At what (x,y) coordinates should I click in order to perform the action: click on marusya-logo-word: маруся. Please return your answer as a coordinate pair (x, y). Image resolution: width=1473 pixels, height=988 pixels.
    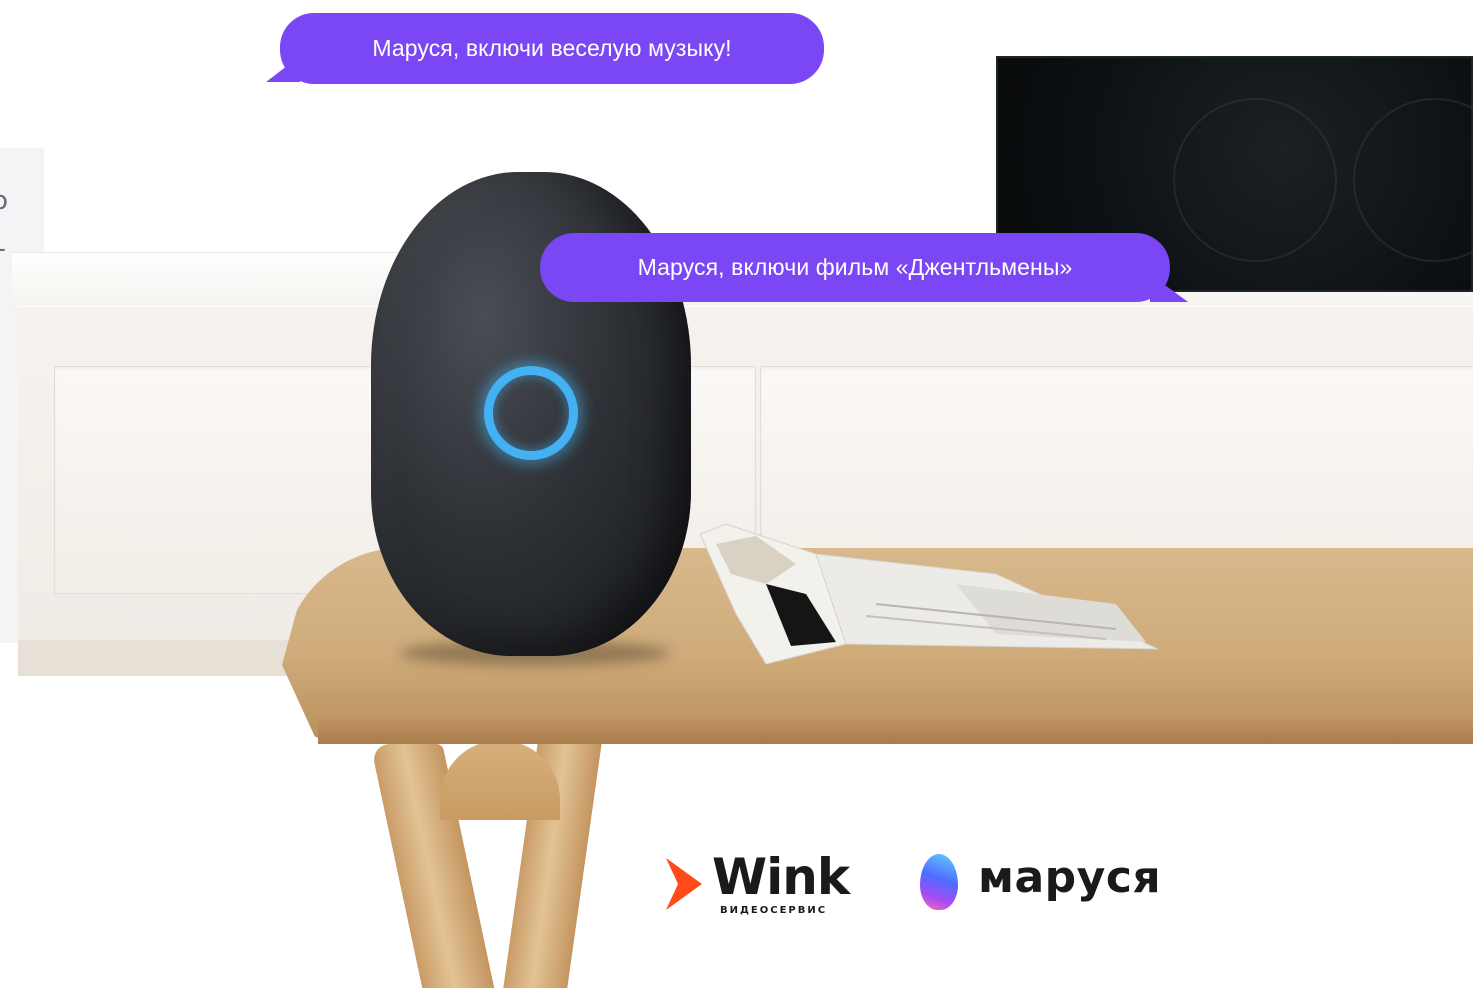
    Looking at the image, I should click on (1070, 877).